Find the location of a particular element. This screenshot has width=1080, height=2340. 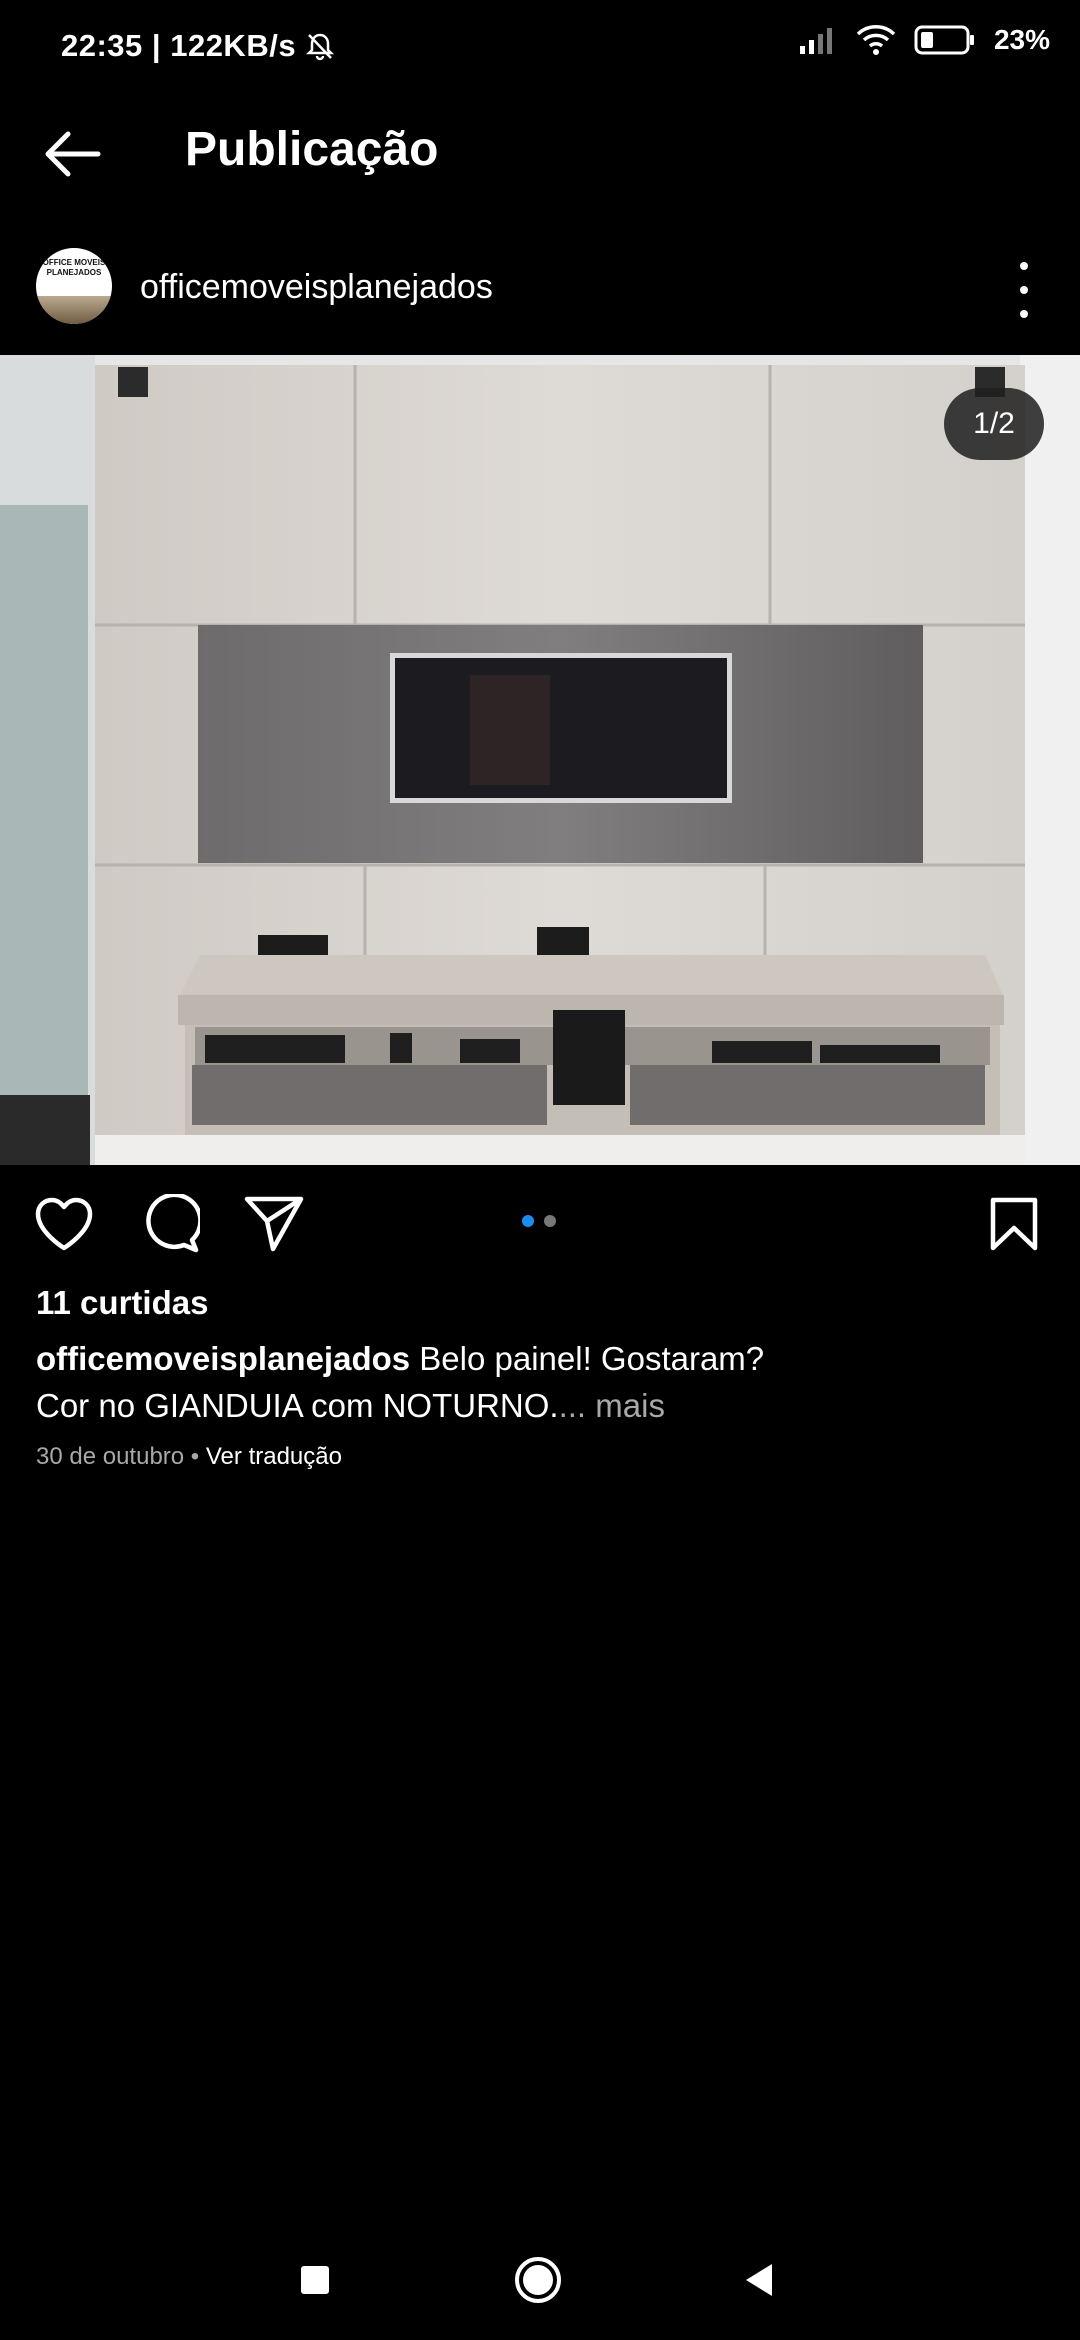

save-button is located at coordinates (1014, 1224).